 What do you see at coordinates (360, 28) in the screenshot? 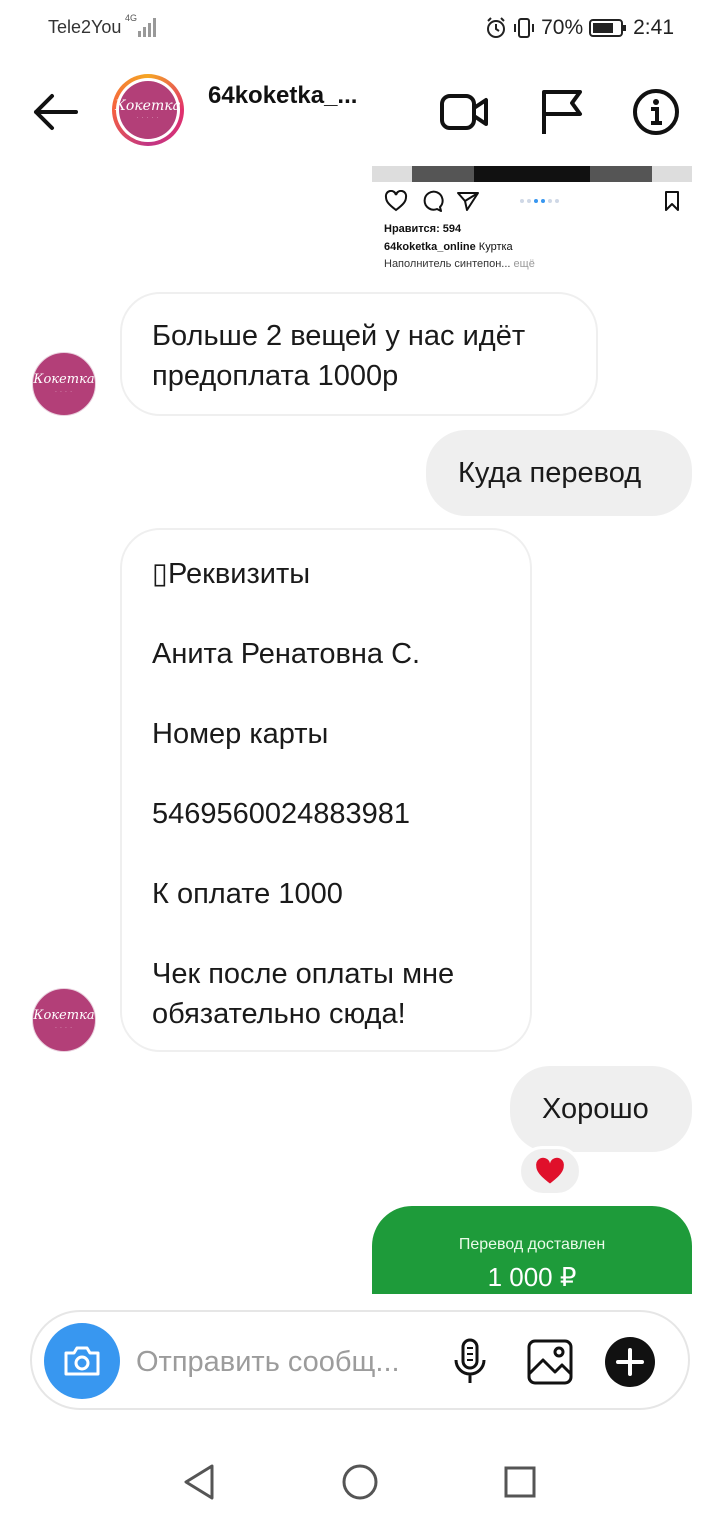
I see `status-bar: Tele2You 4G 70% 2:41` at bounding box center [360, 28].